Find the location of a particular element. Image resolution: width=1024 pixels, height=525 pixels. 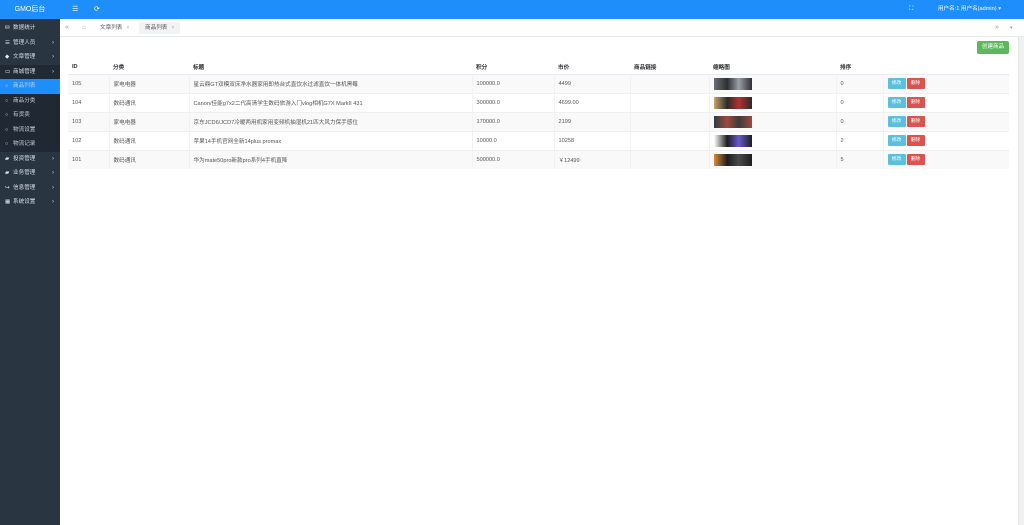

refresh-icon: ⟳ is located at coordinates (97, 9).